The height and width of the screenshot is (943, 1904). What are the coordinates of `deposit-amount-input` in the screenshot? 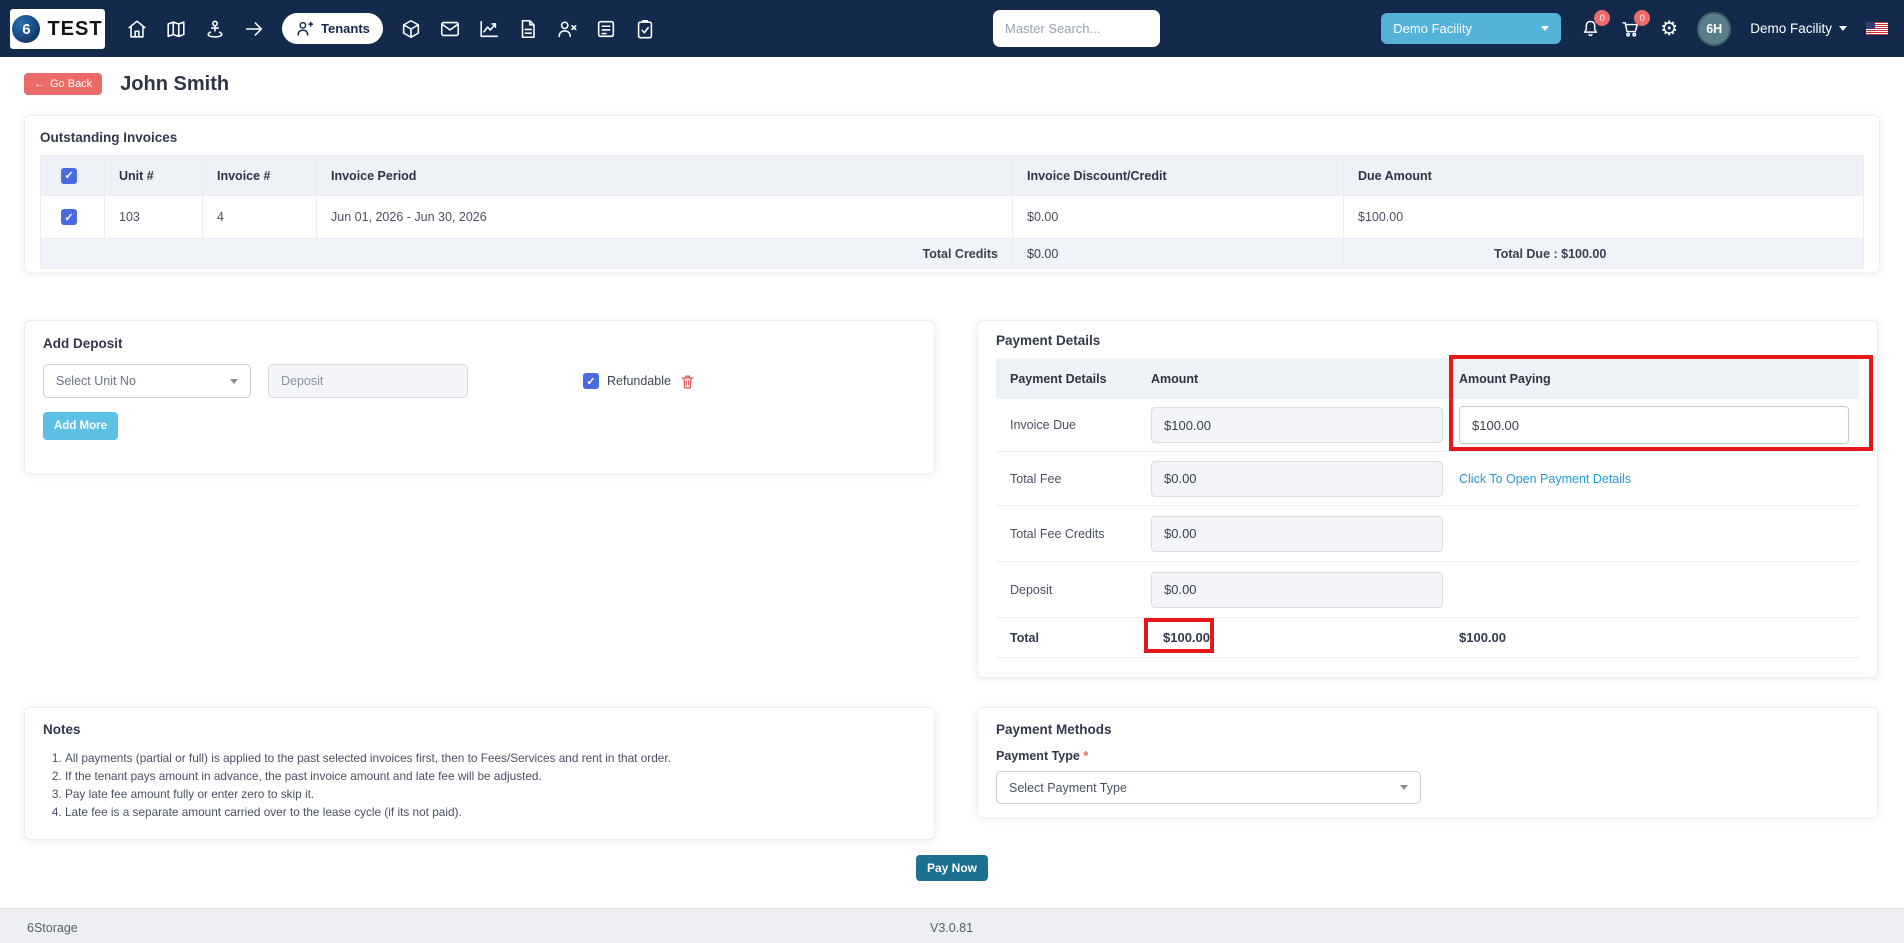 It's located at (1297, 589).